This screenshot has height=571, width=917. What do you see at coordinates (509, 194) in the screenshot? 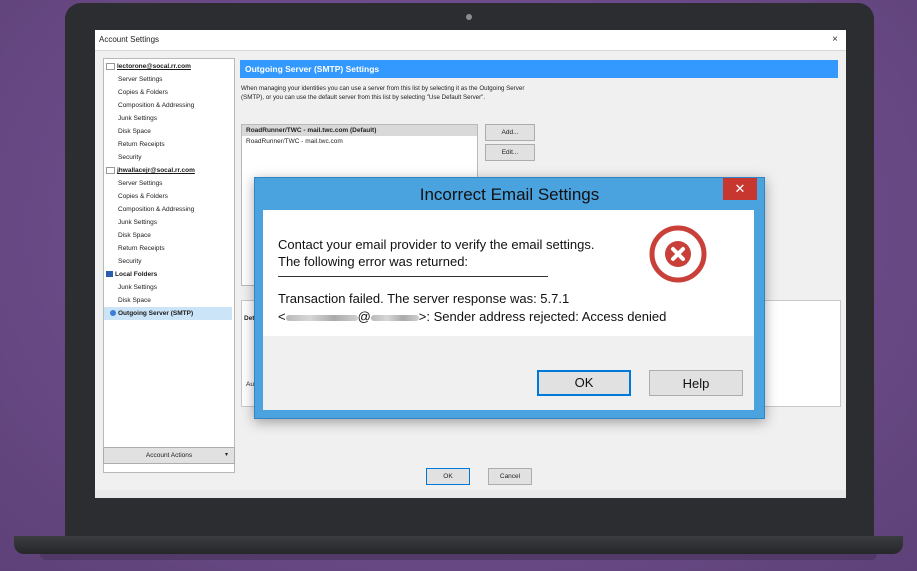
I see `dialog-title: Incorrect Email Settings` at bounding box center [509, 194].